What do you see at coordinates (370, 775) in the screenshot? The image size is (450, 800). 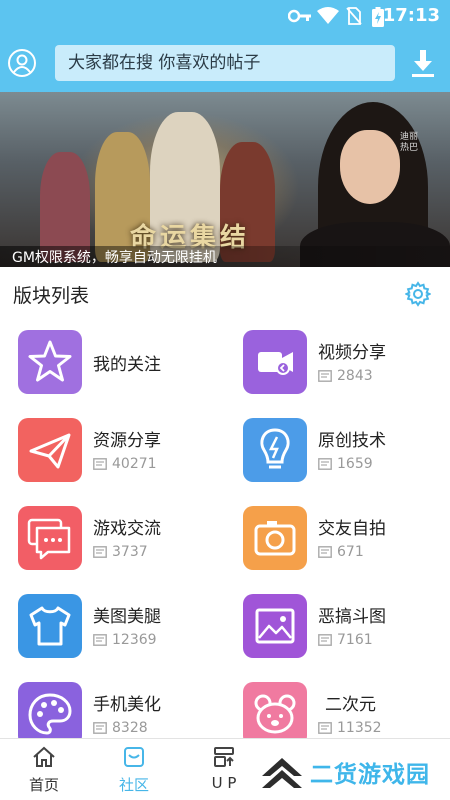 I see `watermark-text: 二货游戏园` at bounding box center [370, 775].